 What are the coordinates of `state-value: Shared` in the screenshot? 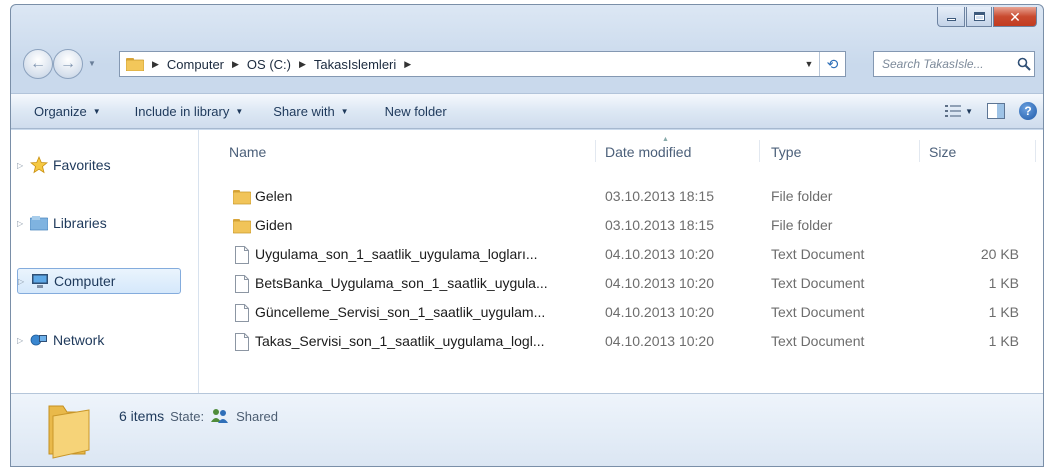 It's located at (257, 416).